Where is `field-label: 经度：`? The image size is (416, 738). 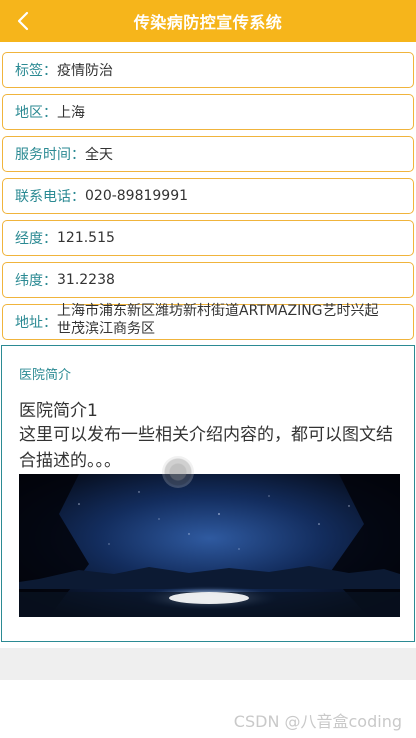 field-label: 经度： is located at coordinates (36, 239).